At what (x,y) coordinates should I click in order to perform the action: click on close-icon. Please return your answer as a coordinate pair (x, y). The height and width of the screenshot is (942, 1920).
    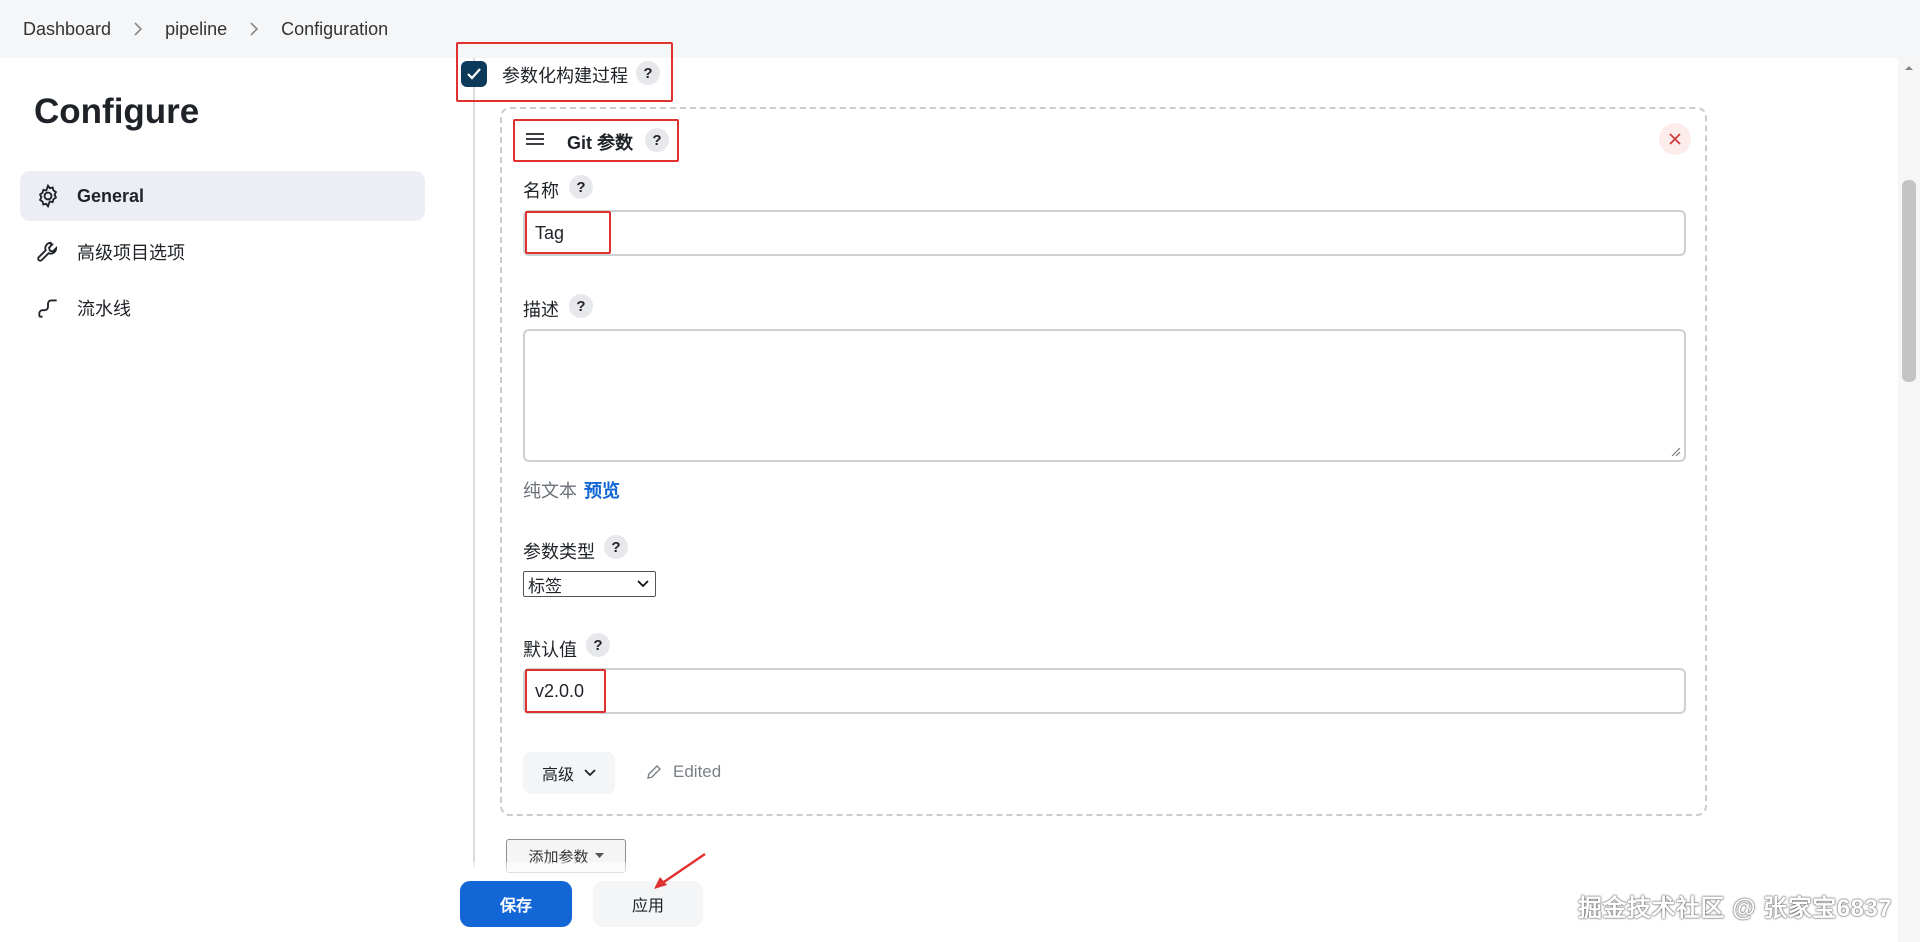
    Looking at the image, I should click on (1675, 139).